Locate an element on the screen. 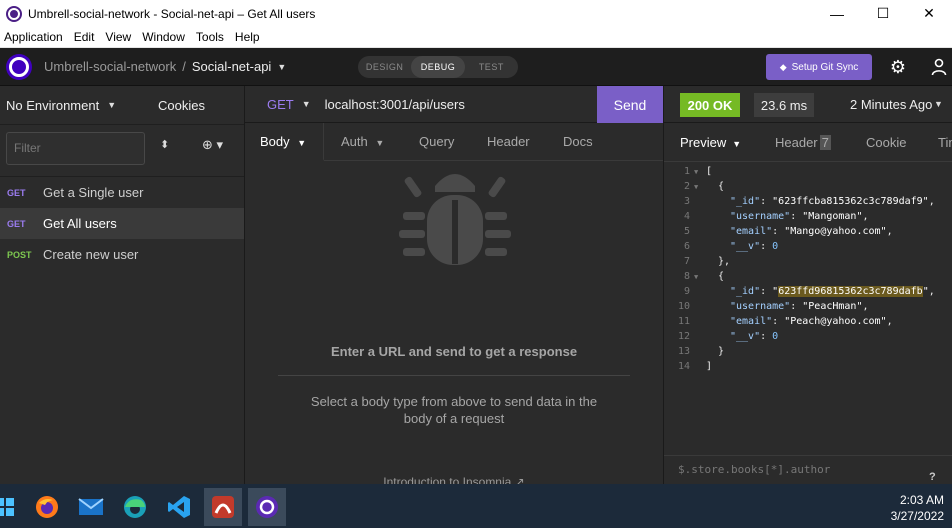 This screenshot has height=528, width=952. edge-icon is located at coordinates (135, 507).